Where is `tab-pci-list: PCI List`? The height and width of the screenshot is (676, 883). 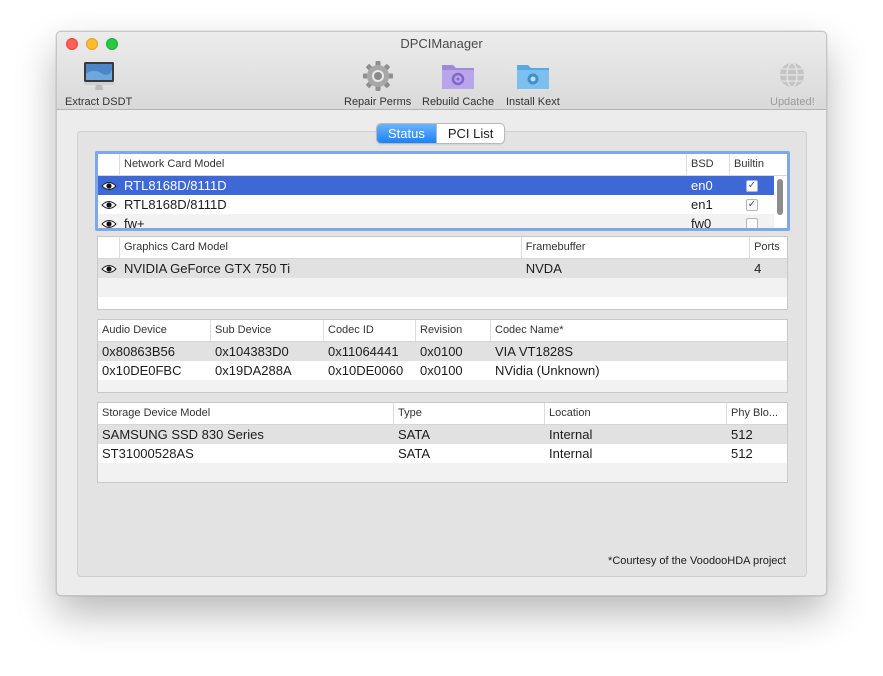 tab-pci-list: PCI List is located at coordinates (470, 133).